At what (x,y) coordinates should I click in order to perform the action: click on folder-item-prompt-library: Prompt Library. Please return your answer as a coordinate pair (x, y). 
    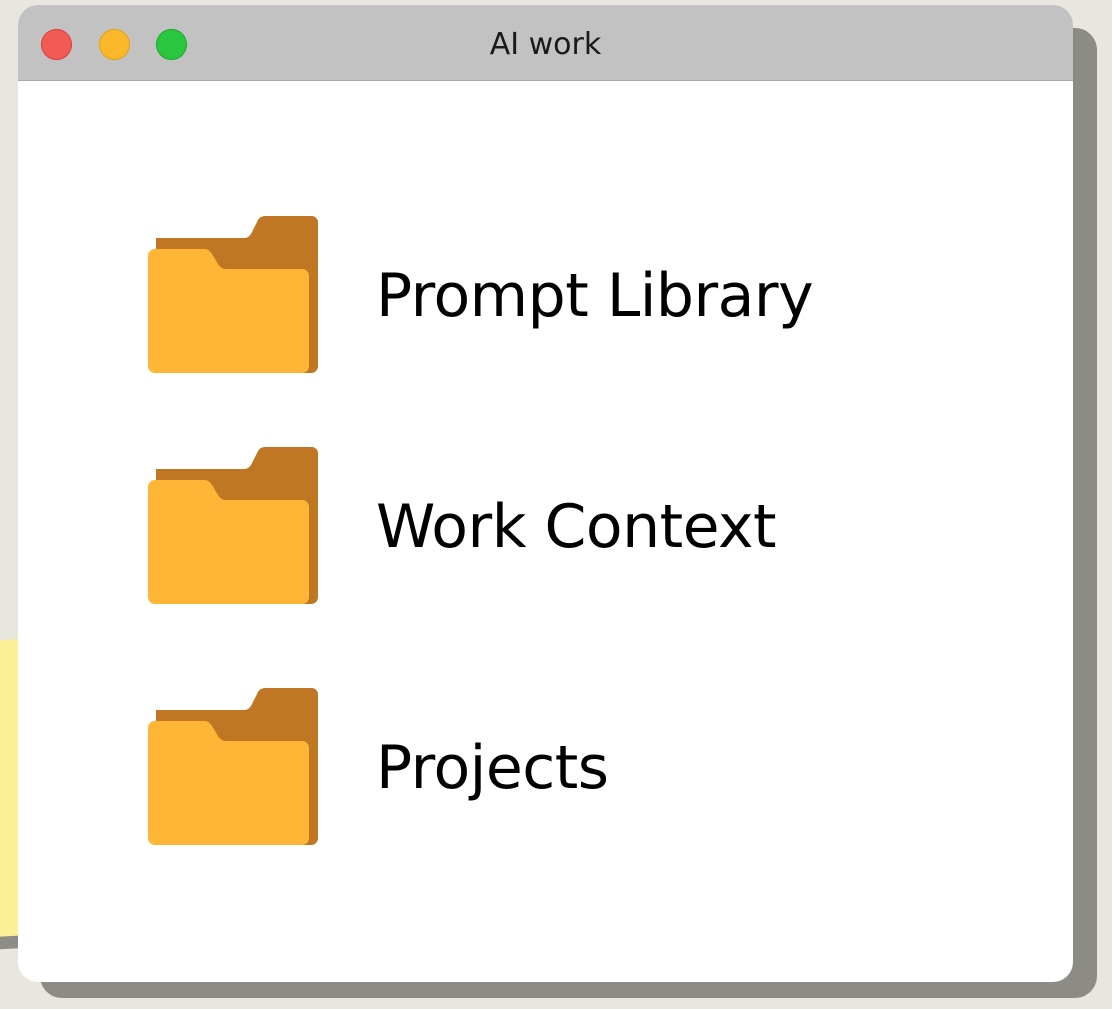
    Looking at the image, I should click on (508, 296).